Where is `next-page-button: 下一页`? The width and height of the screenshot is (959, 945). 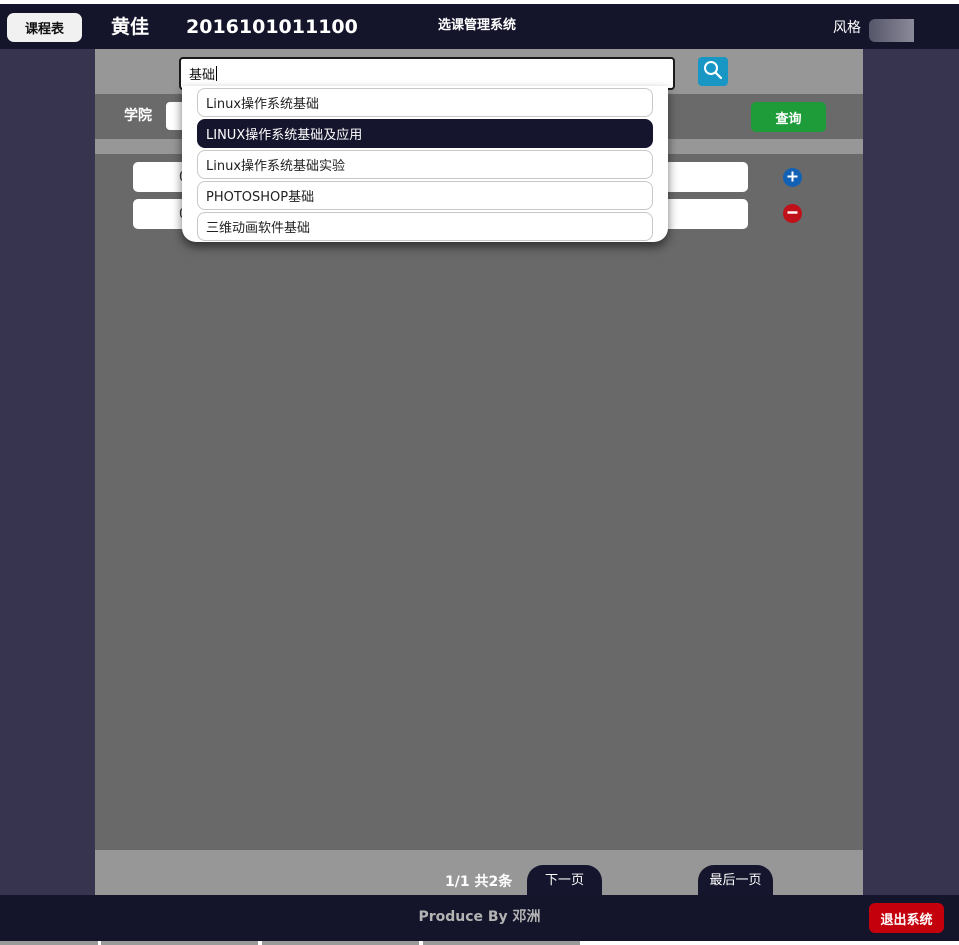 next-page-button: 下一页 is located at coordinates (564, 881).